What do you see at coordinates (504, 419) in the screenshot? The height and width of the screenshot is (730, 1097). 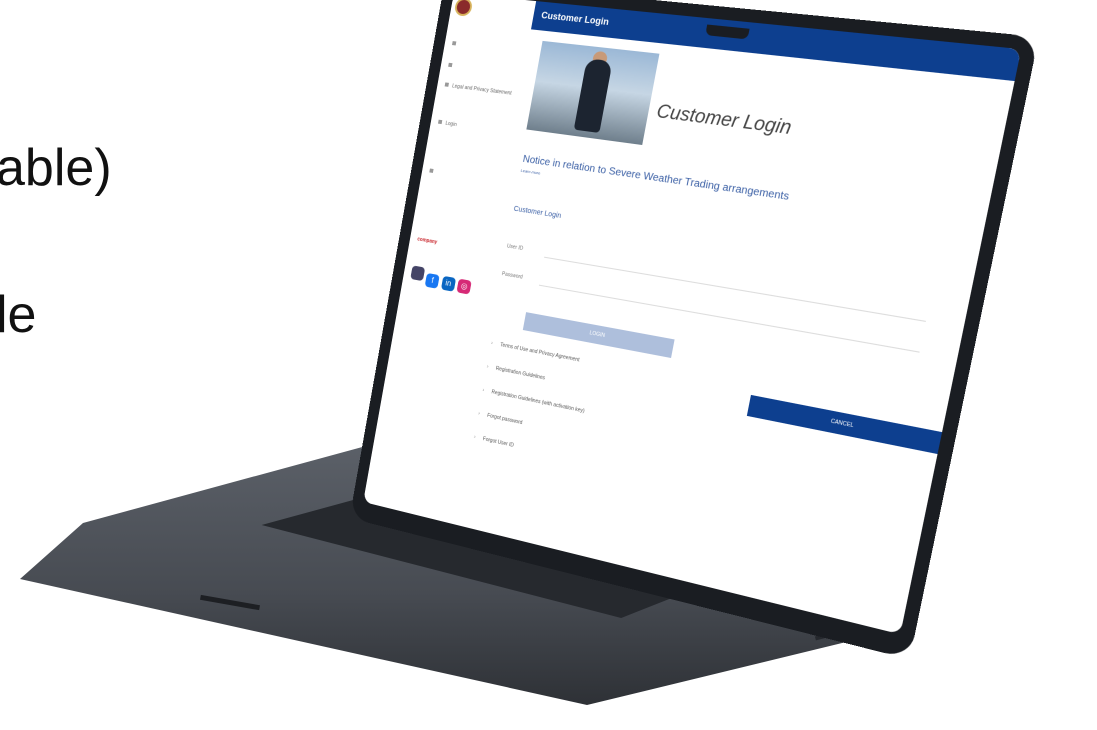 I see `link-label: Forgot password` at bounding box center [504, 419].